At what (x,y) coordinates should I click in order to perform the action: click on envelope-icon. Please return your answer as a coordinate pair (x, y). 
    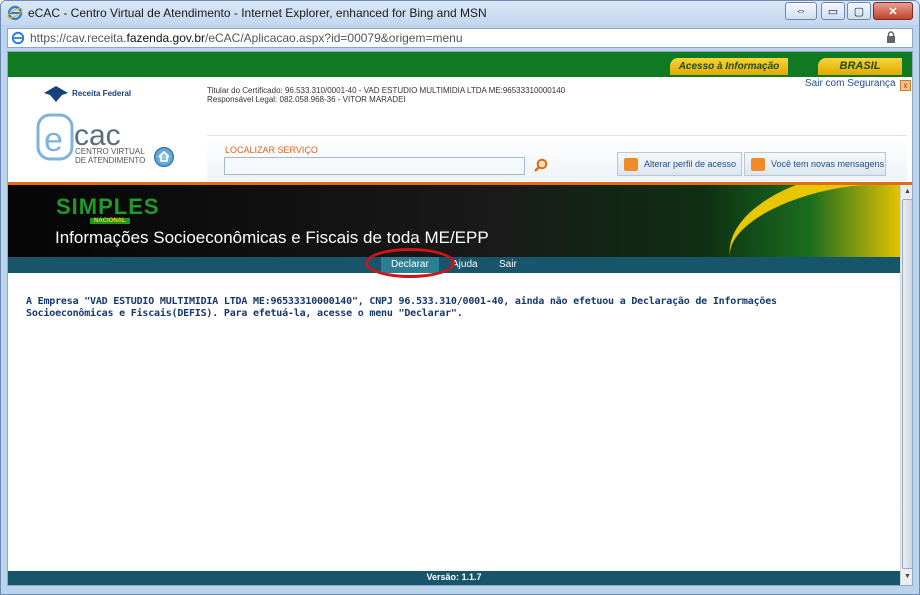
    Looking at the image, I should click on (758, 164).